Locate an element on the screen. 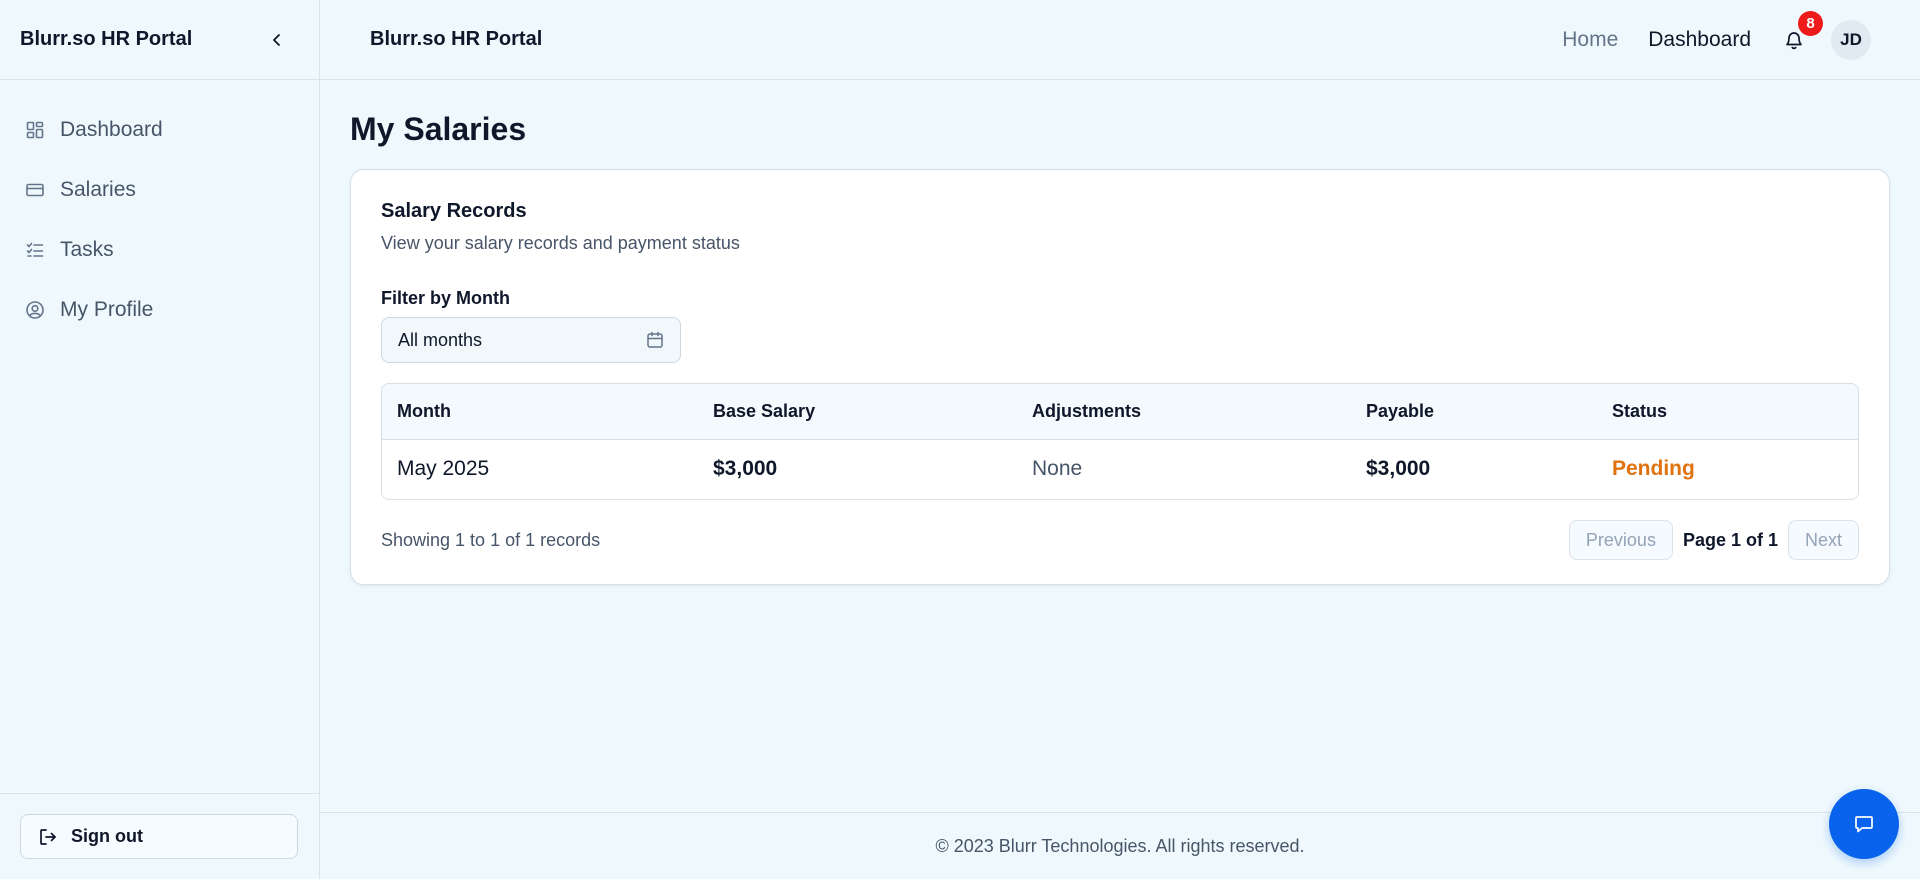  dashboard-icon is located at coordinates (35, 130).